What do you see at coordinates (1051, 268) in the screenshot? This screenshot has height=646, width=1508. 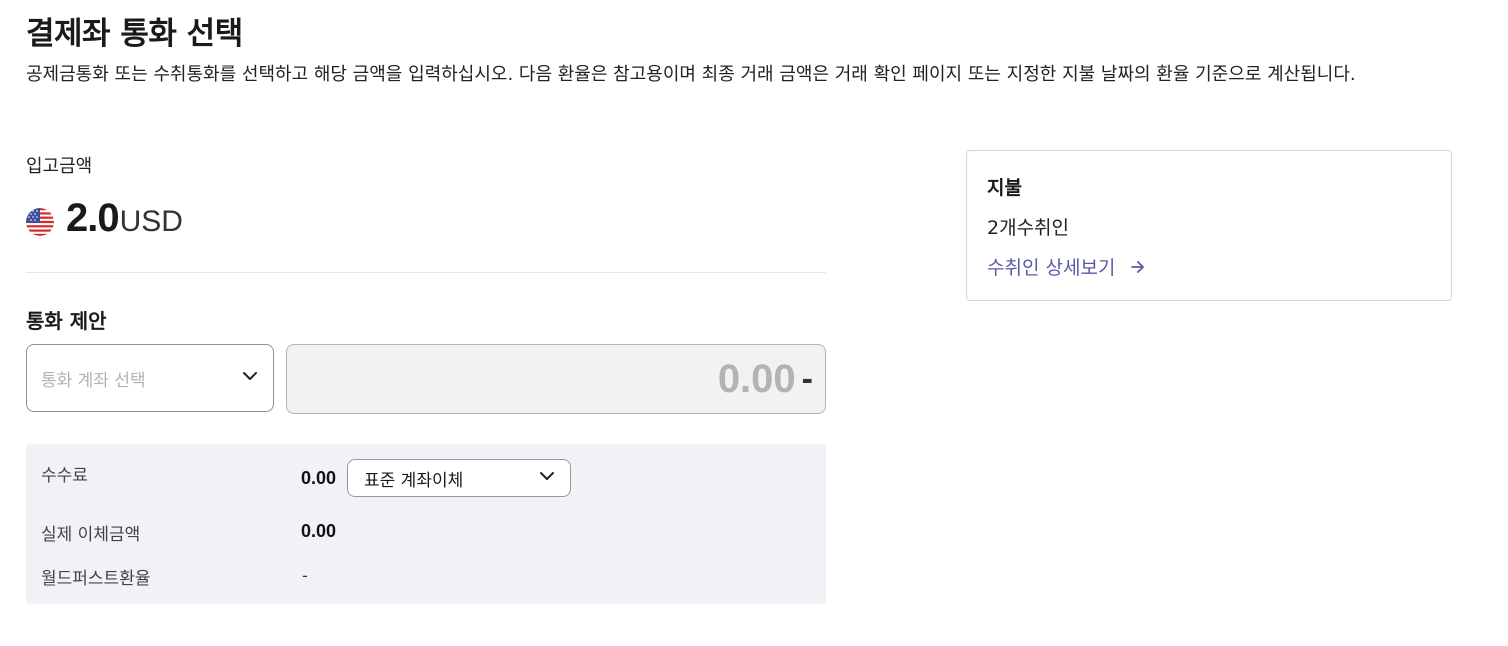 I see `recipient-details-label: 수취인 상세보기` at bounding box center [1051, 268].